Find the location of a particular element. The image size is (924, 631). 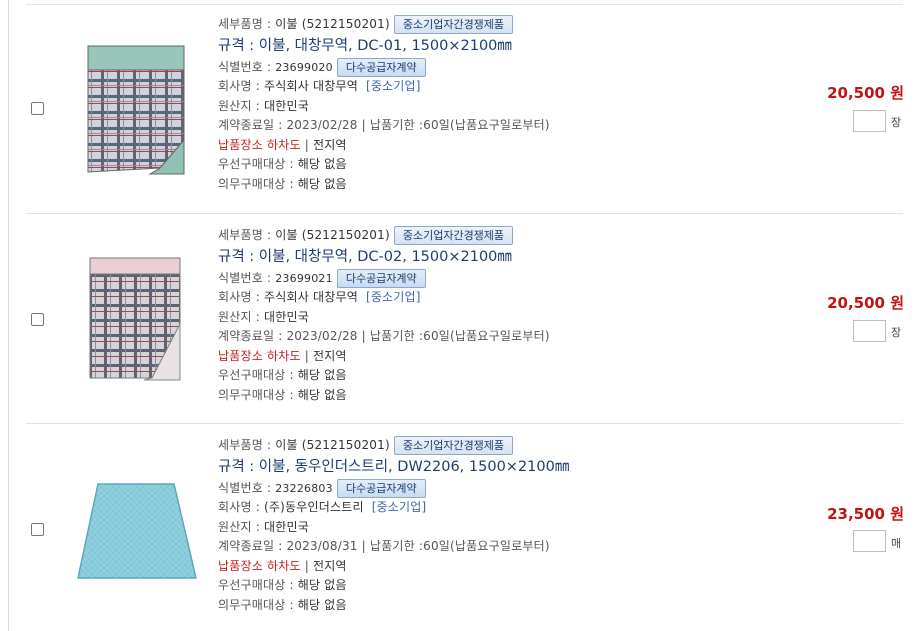

unit-price: 23,500 원 is located at coordinates (865, 514).